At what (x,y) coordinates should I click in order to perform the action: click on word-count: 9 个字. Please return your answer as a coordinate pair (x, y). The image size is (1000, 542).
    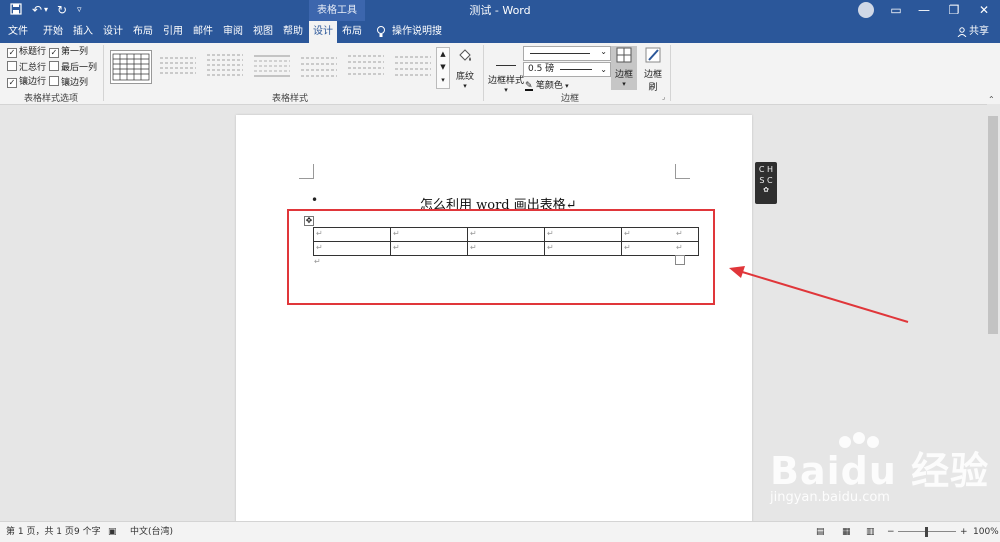
    Looking at the image, I should click on (87, 532).